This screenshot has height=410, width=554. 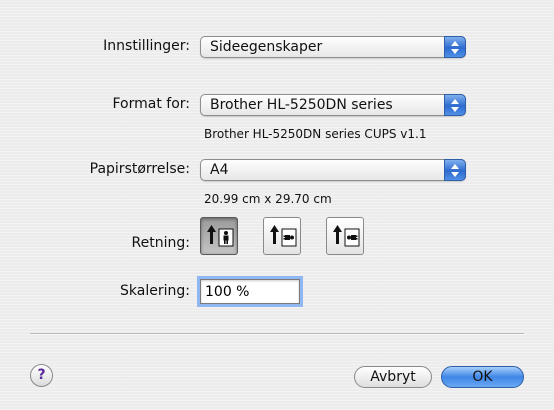 I want to click on orientation-landscape-right-button, so click(x=345, y=236).